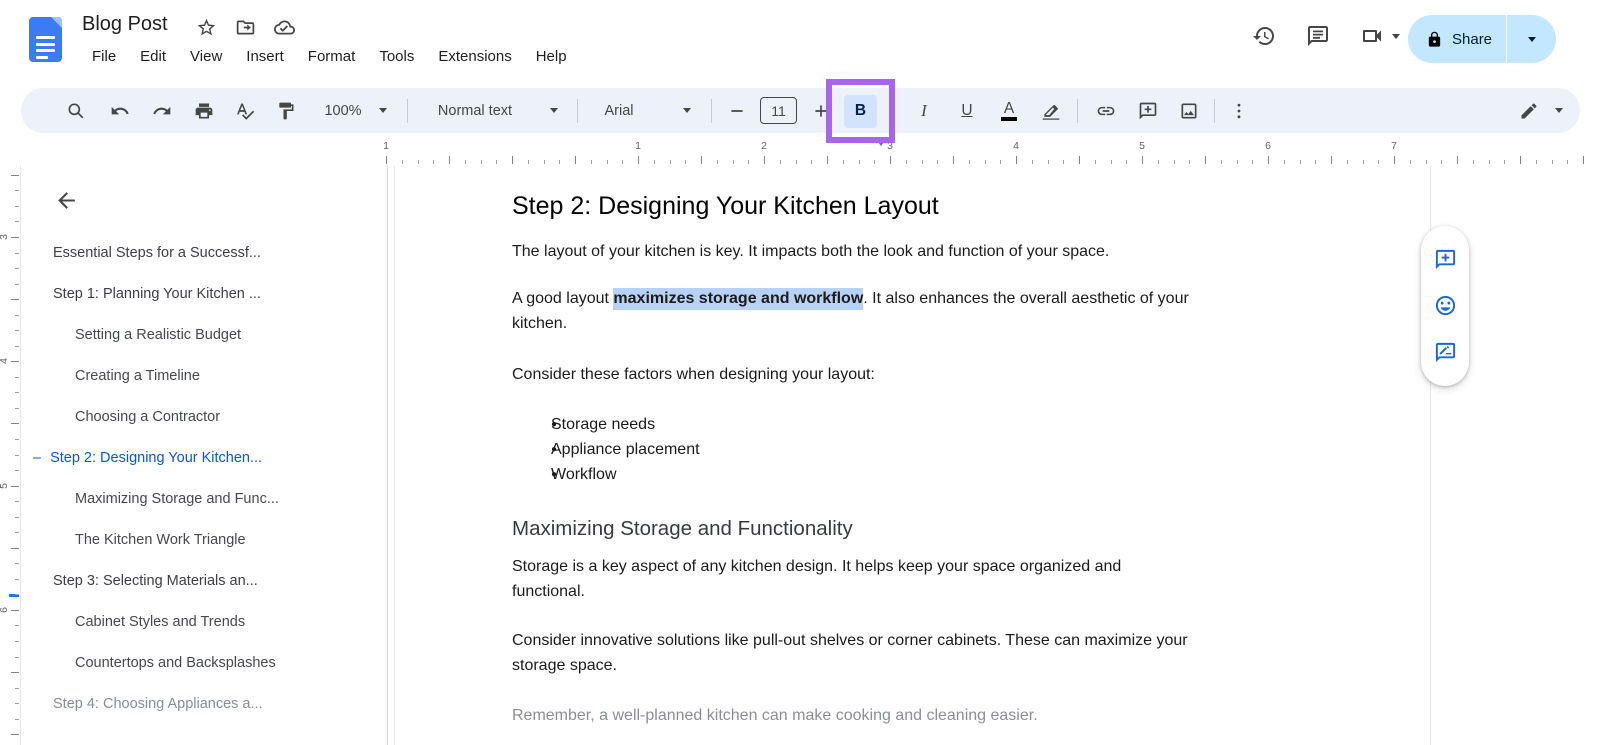 The width and height of the screenshot is (1600, 745). I want to click on outline-item: Choosing a Contractor, so click(147, 417).